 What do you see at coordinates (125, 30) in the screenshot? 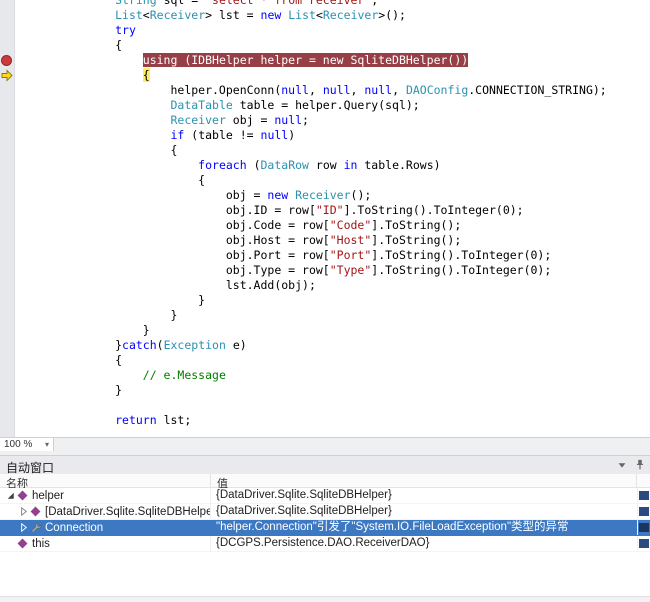
I see `code-line: try` at bounding box center [125, 30].